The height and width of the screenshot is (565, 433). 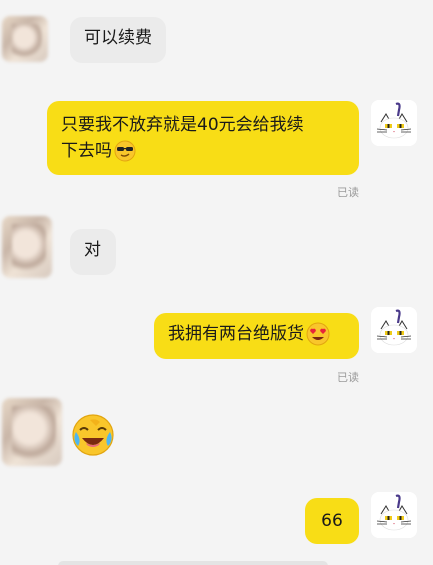 I want to click on message-bubble-incoming: 对, so click(x=93, y=252).